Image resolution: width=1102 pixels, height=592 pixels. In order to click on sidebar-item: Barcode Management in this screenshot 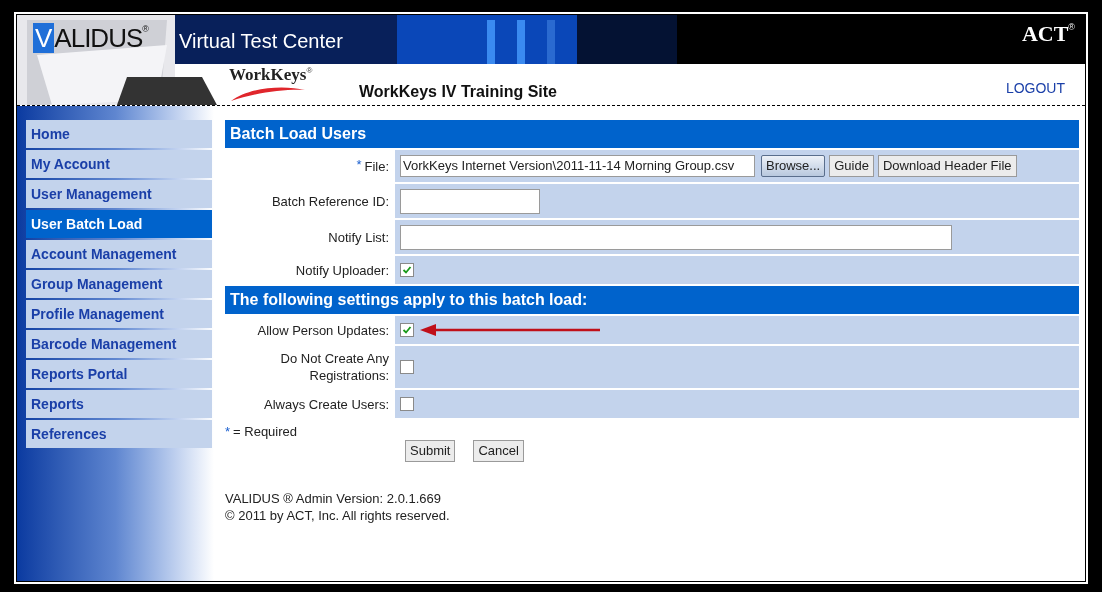, I will do `click(119, 344)`.